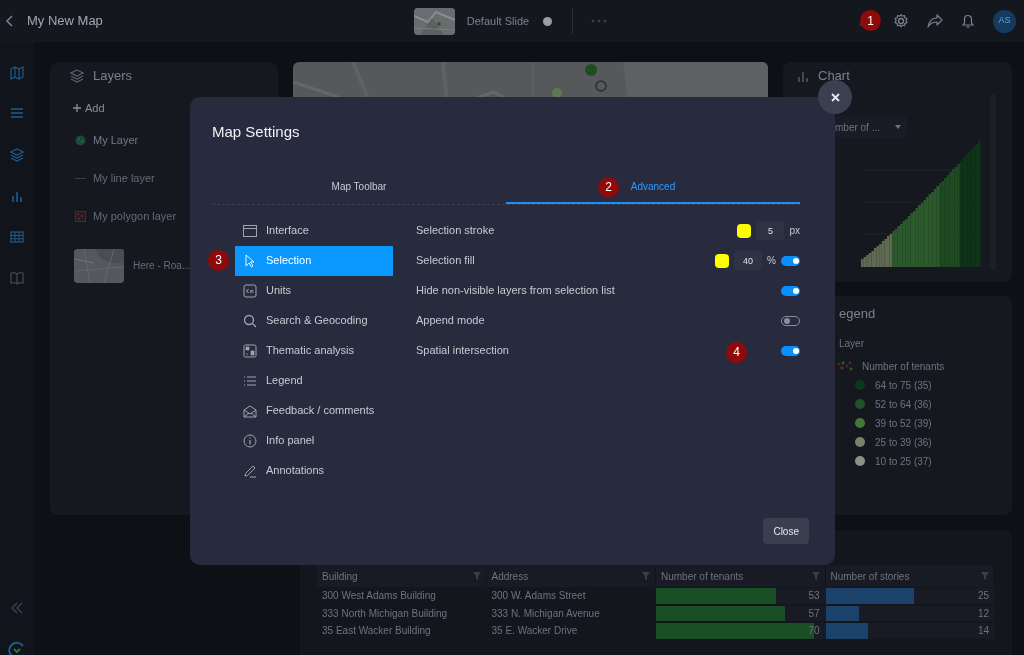 The width and height of the screenshot is (1024, 655). I want to click on table-cell-text: 57, so click(814, 613).